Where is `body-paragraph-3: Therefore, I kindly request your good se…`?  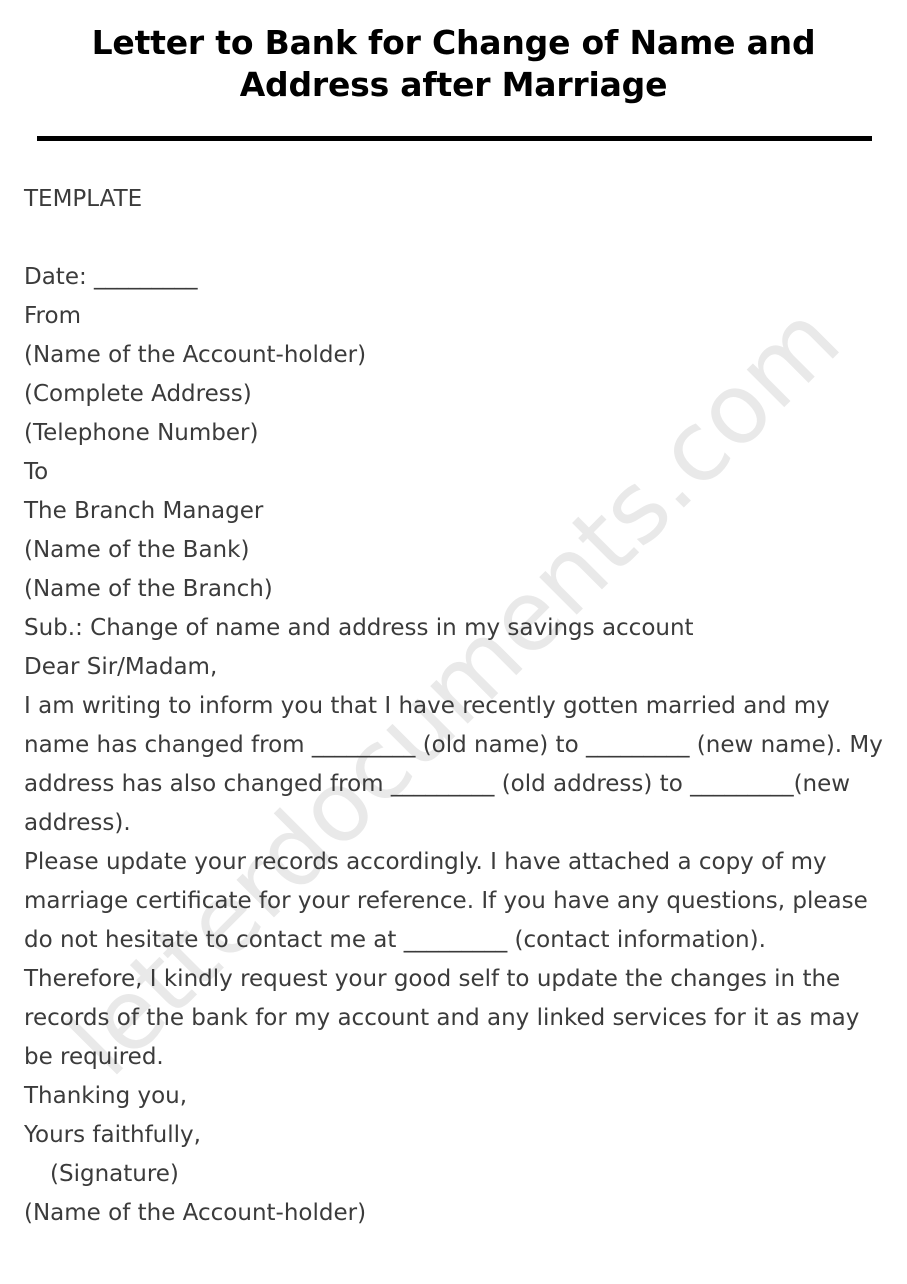
body-paragraph-3: Therefore, I kindly request your good se… is located at coordinates (442, 1018).